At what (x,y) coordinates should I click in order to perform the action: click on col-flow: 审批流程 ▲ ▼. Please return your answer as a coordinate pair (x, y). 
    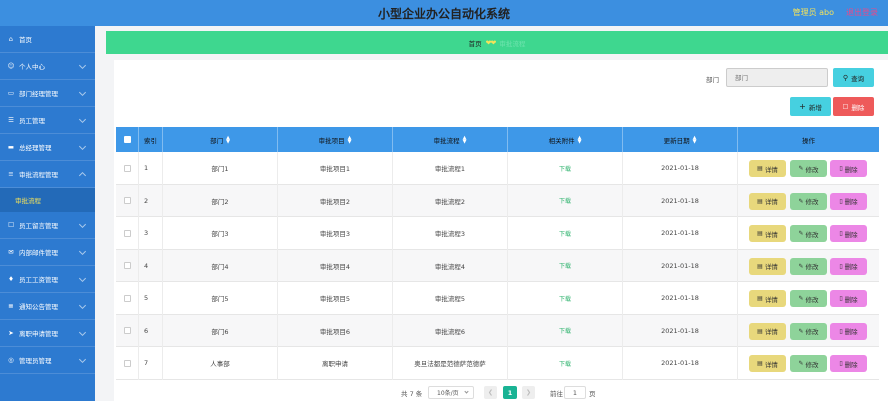
    Looking at the image, I should click on (450, 139).